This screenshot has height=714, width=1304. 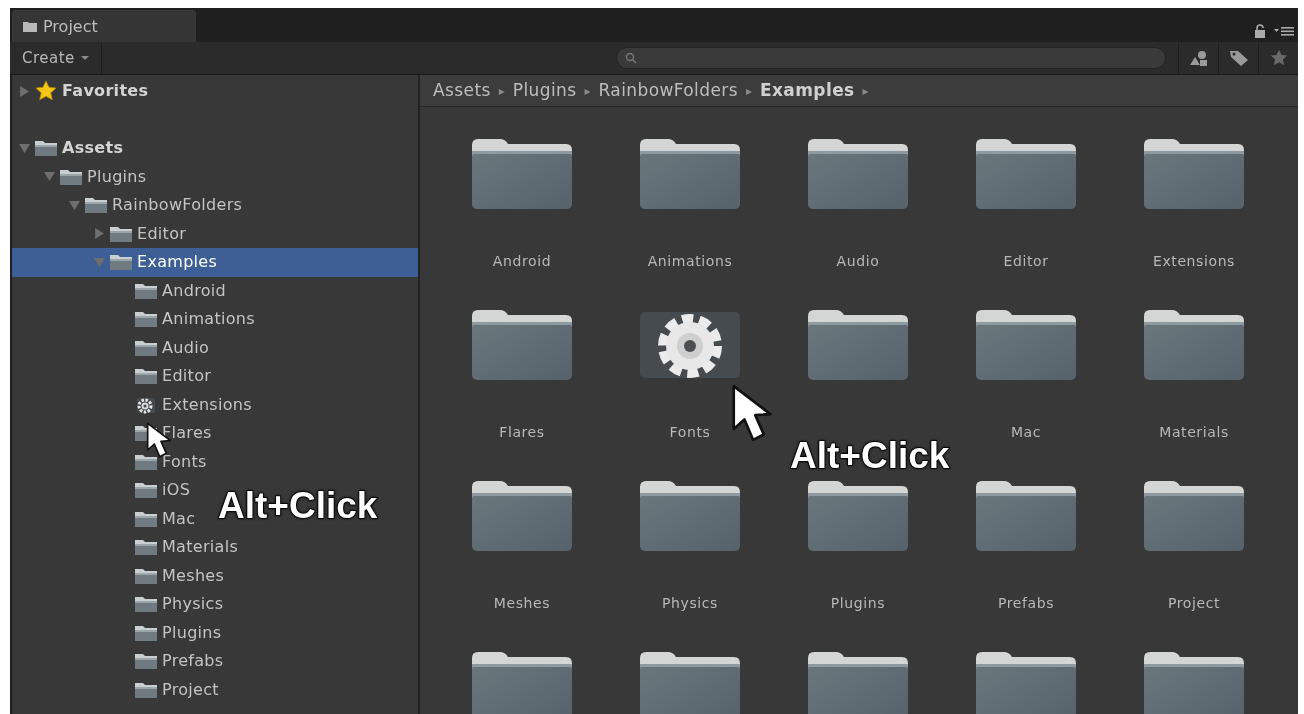 What do you see at coordinates (179, 518) in the screenshot?
I see `tree-label: Mac` at bounding box center [179, 518].